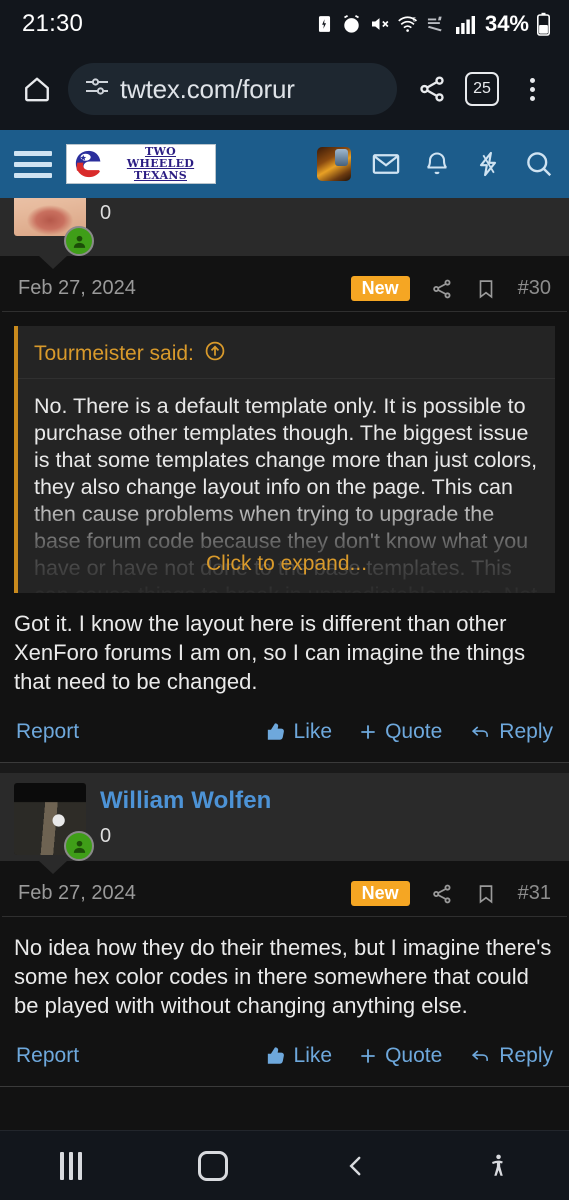  Describe the element at coordinates (185, 801) in the screenshot. I see `post-author-name: William Wolfen` at that location.